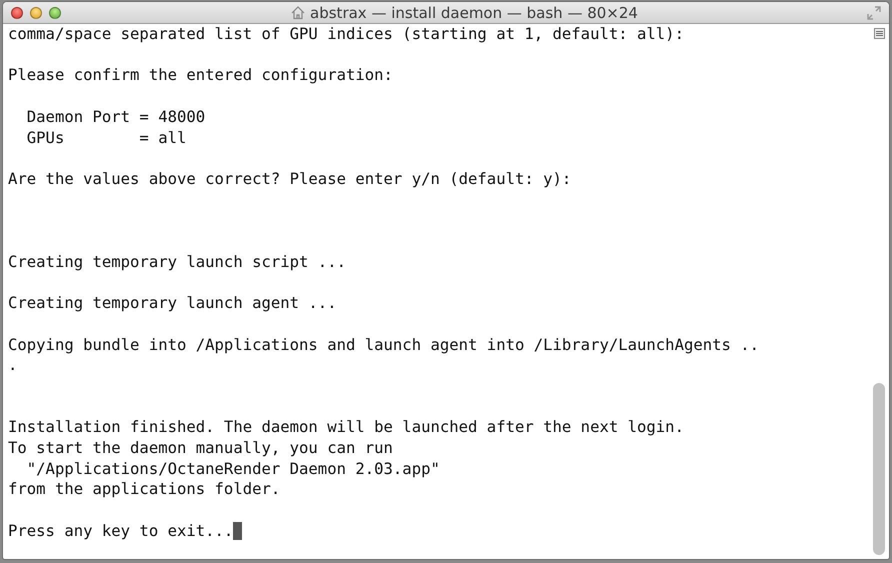 The image size is (892, 563). What do you see at coordinates (298, 12) in the screenshot?
I see `house-icon` at bounding box center [298, 12].